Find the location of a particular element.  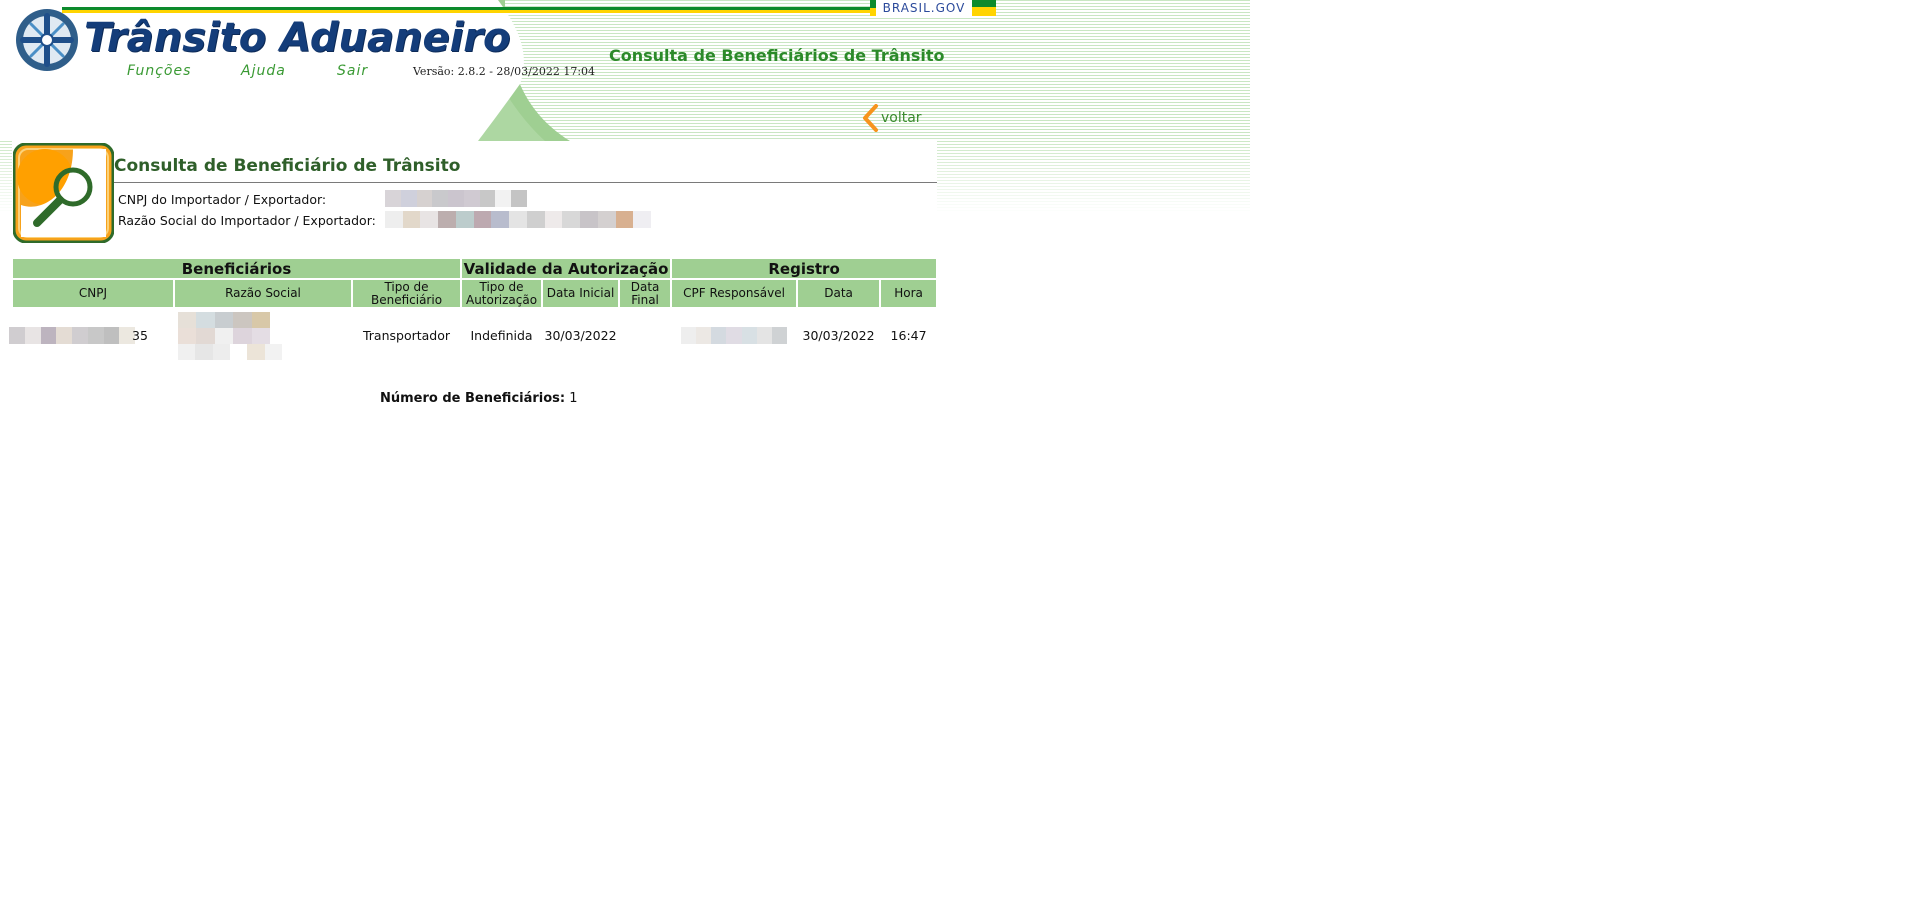

beneficiary-count-label: Número de Beneficiários: is located at coordinates (473, 398).